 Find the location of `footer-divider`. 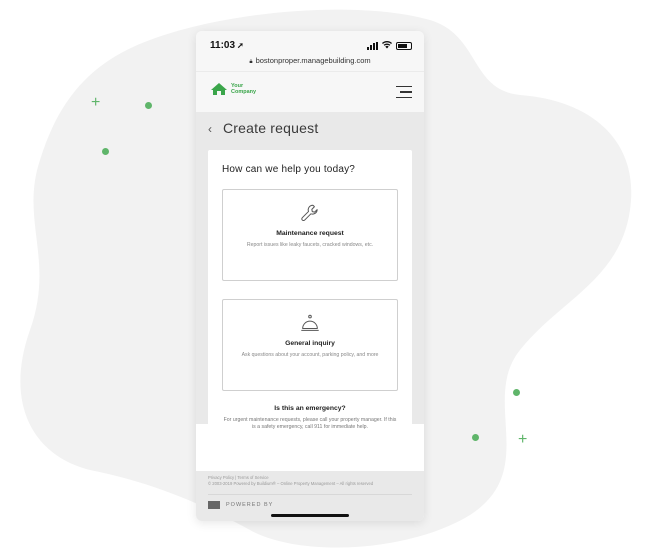

footer-divider is located at coordinates (310, 494).